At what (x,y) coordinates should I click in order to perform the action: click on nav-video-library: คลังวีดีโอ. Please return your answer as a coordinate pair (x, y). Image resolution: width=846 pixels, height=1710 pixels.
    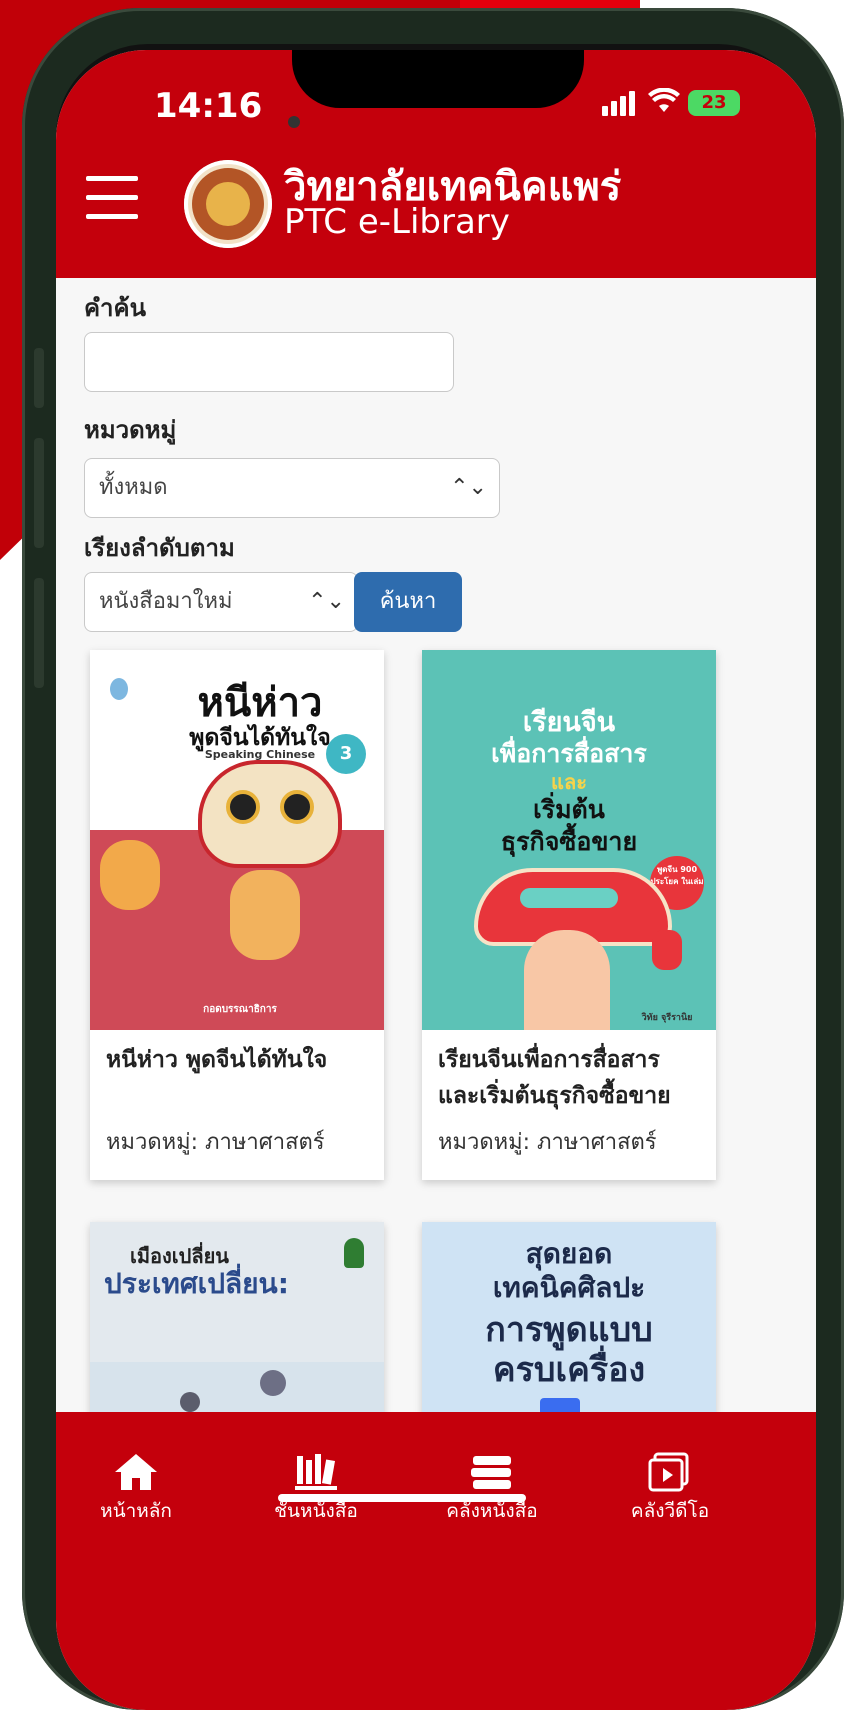
    Looking at the image, I should click on (670, 1489).